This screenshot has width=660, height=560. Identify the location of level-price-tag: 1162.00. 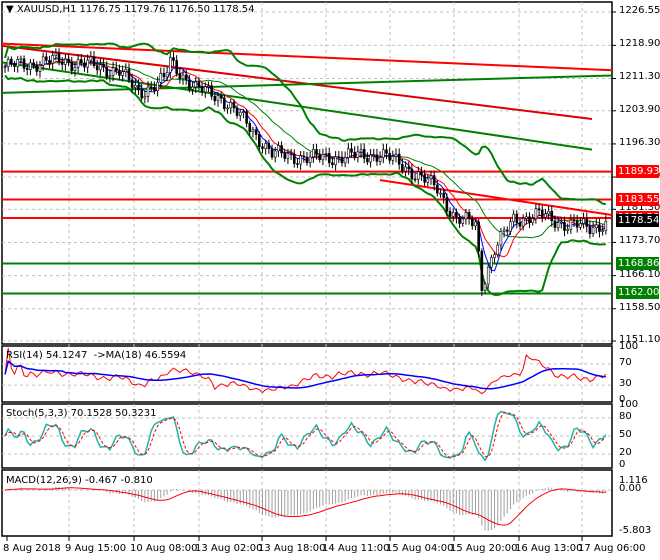
(638, 293).